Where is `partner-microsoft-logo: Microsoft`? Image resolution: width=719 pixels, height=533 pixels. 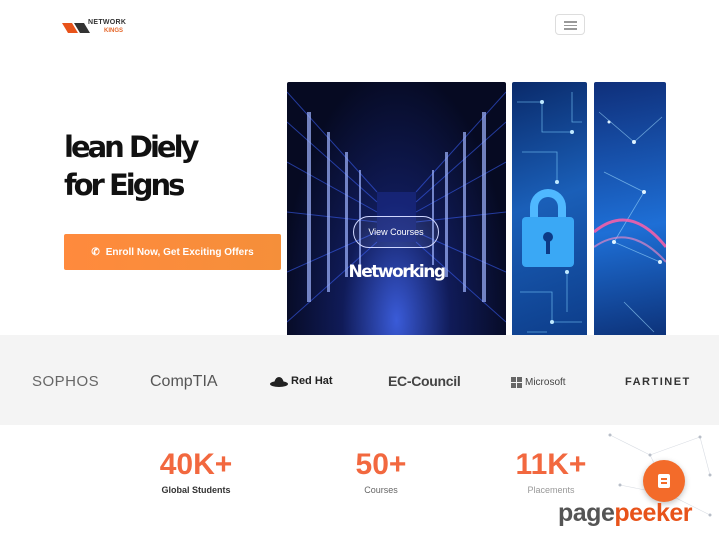
partner-microsoft-logo: Microsoft is located at coordinates (538, 382).